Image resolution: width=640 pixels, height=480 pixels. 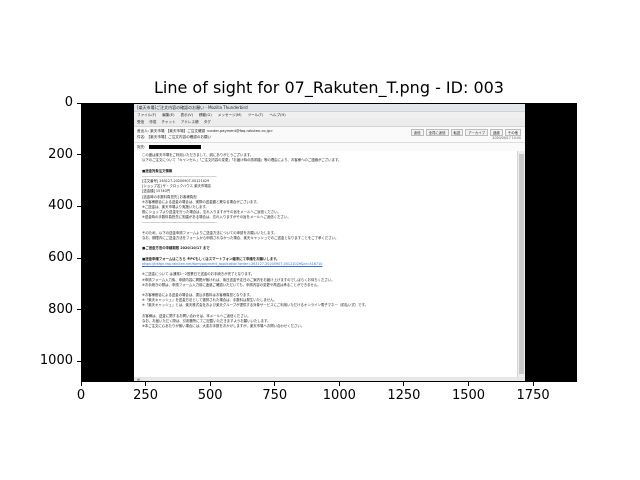 What do you see at coordinates (190, 122) in the screenshot?
I see `toolbar-button-3: アドレス帳` at bounding box center [190, 122].